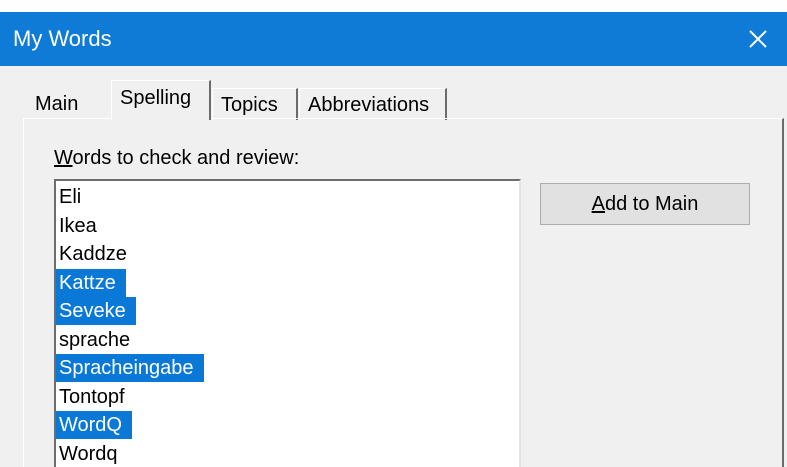 The image size is (787, 467). I want to click on tab-spelling: Spelling, so click(161, 100).